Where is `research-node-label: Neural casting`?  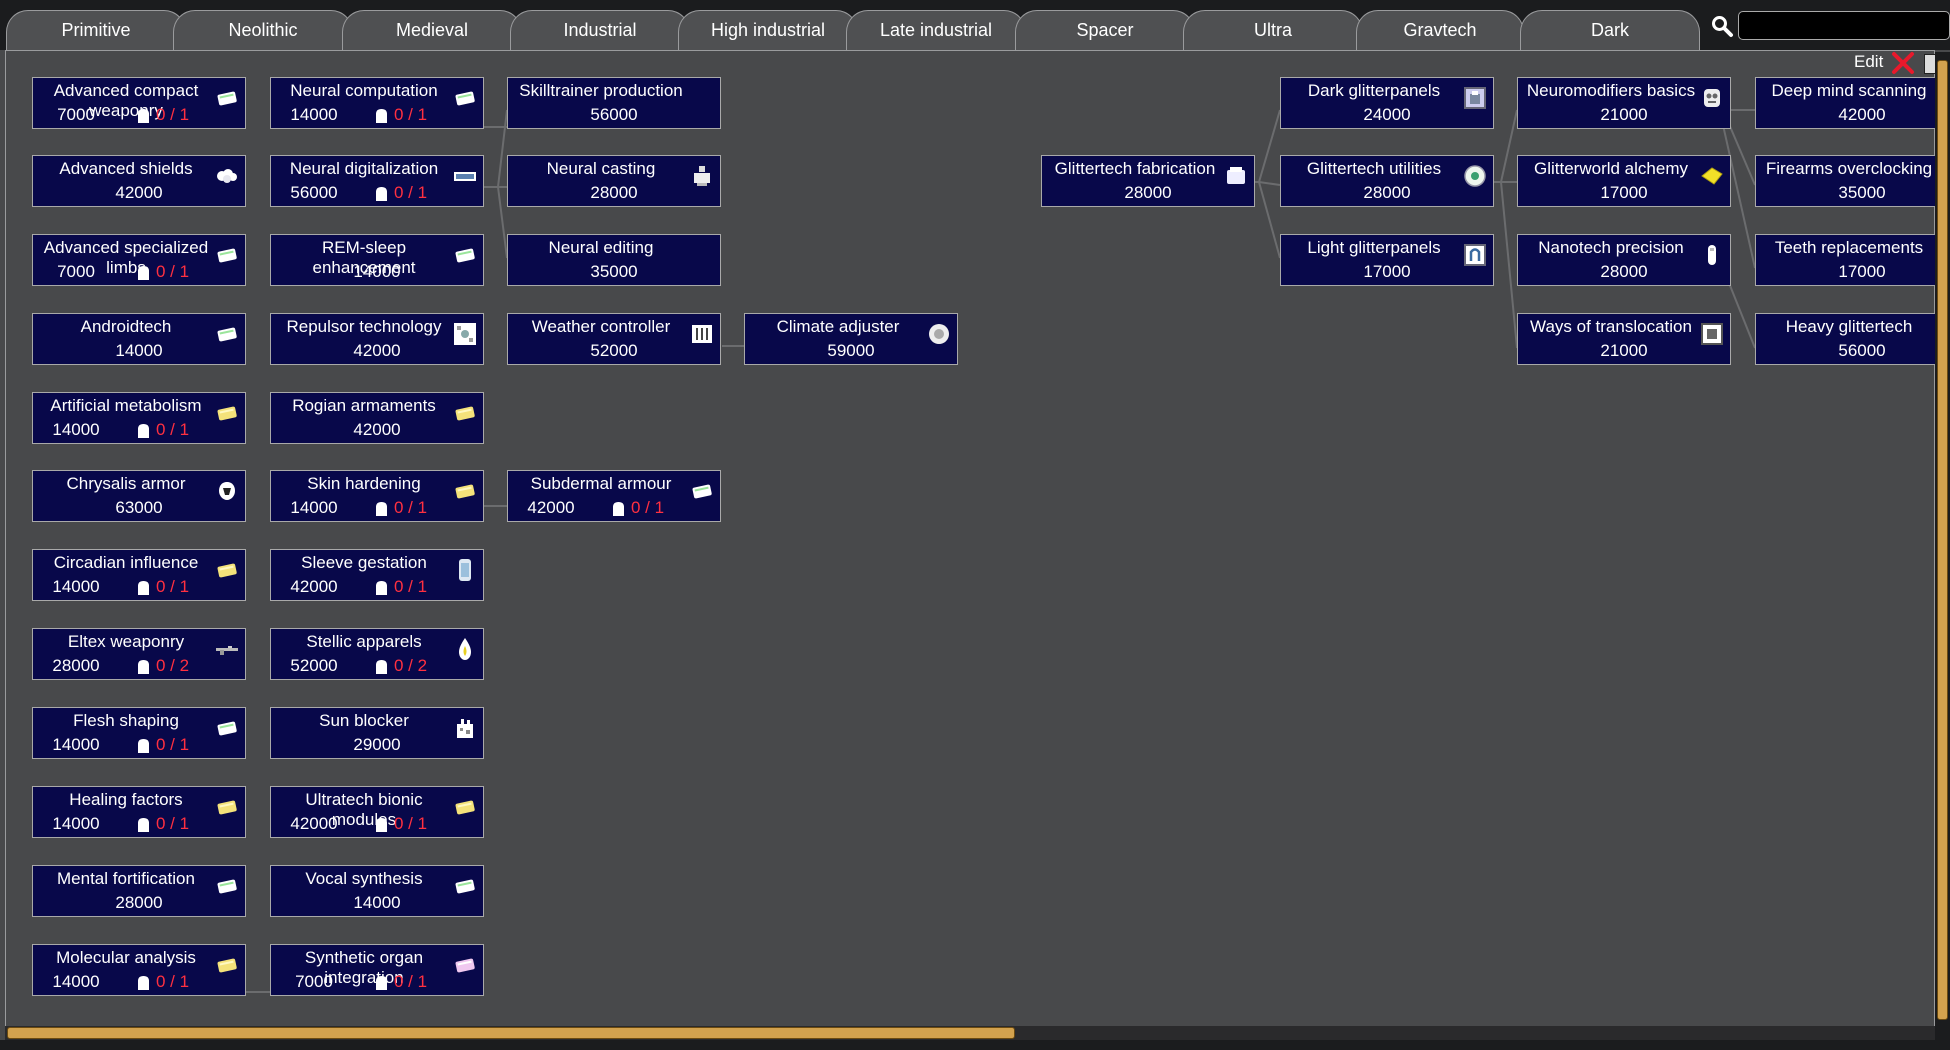
research-node-label: Neural casting is located at coordinates (601, 168).